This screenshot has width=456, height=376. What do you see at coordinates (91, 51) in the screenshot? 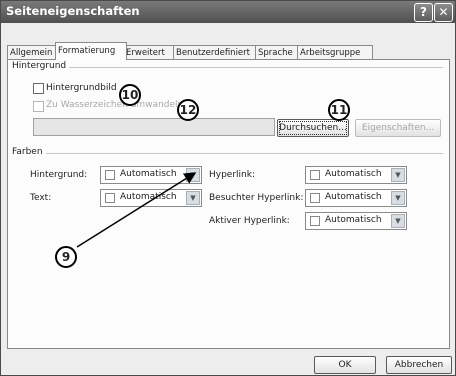
I see `tab-formatierung: Formatierung` at bounding box center [91, 51].